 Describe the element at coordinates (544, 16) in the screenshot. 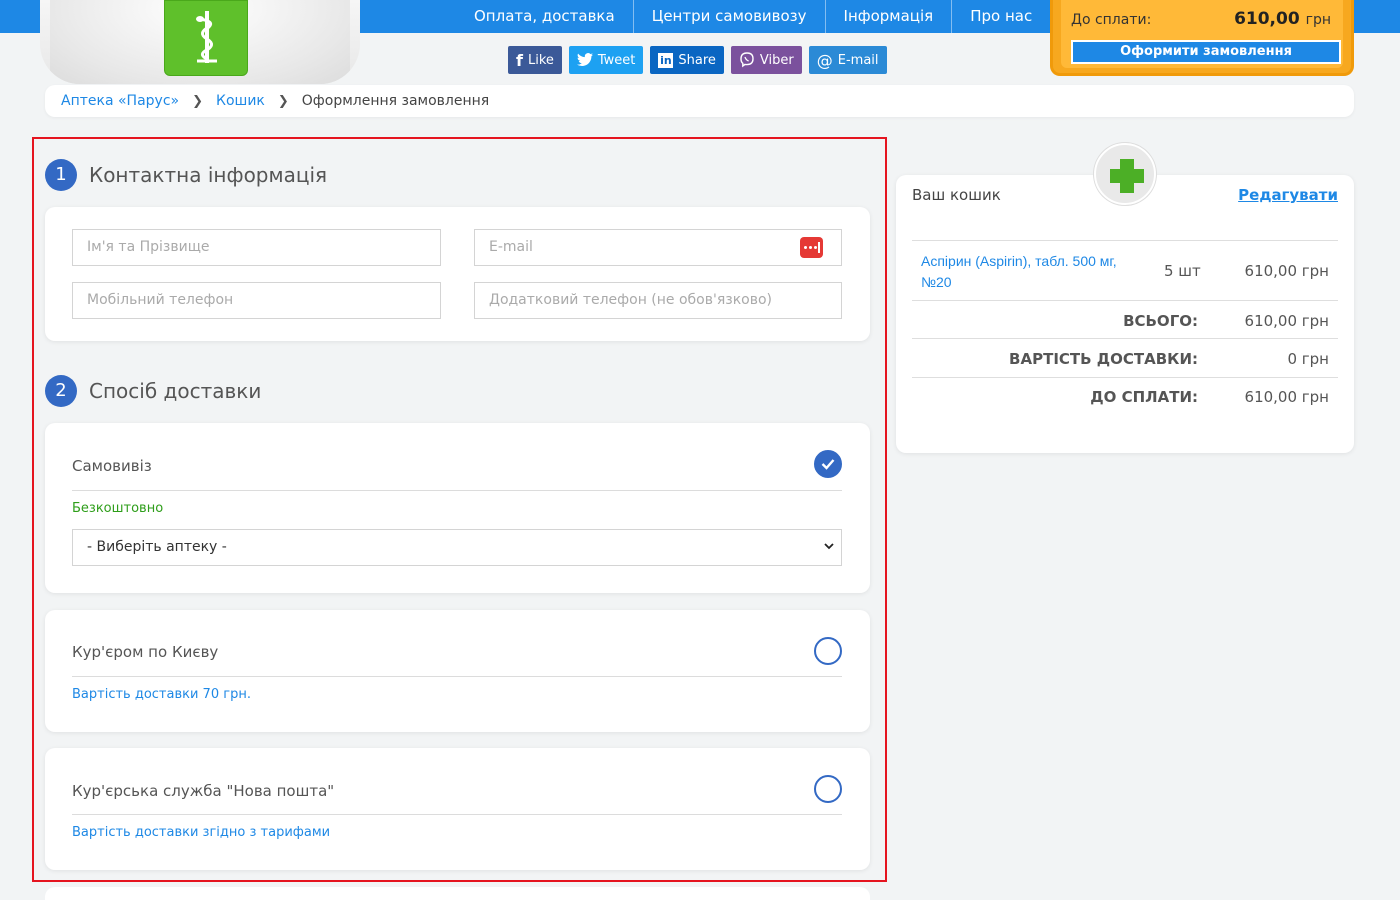

I see `nav-payment-delivery: Оплата, доставка` at that location.